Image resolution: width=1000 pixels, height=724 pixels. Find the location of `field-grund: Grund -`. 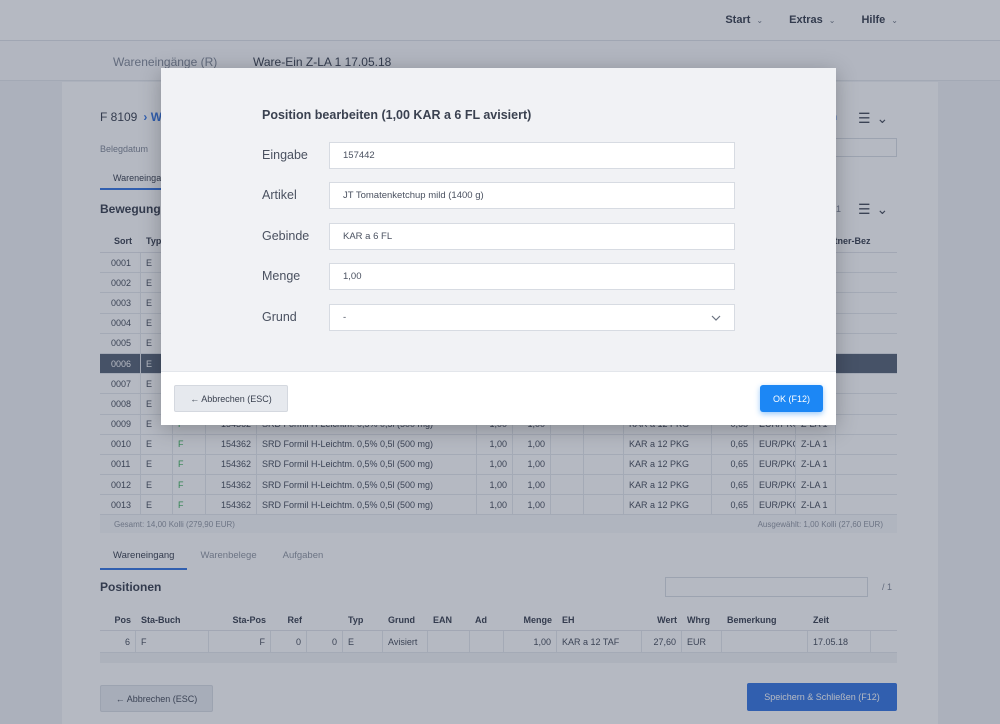

field-grund: Grund - is located at coordinates (498, 317).